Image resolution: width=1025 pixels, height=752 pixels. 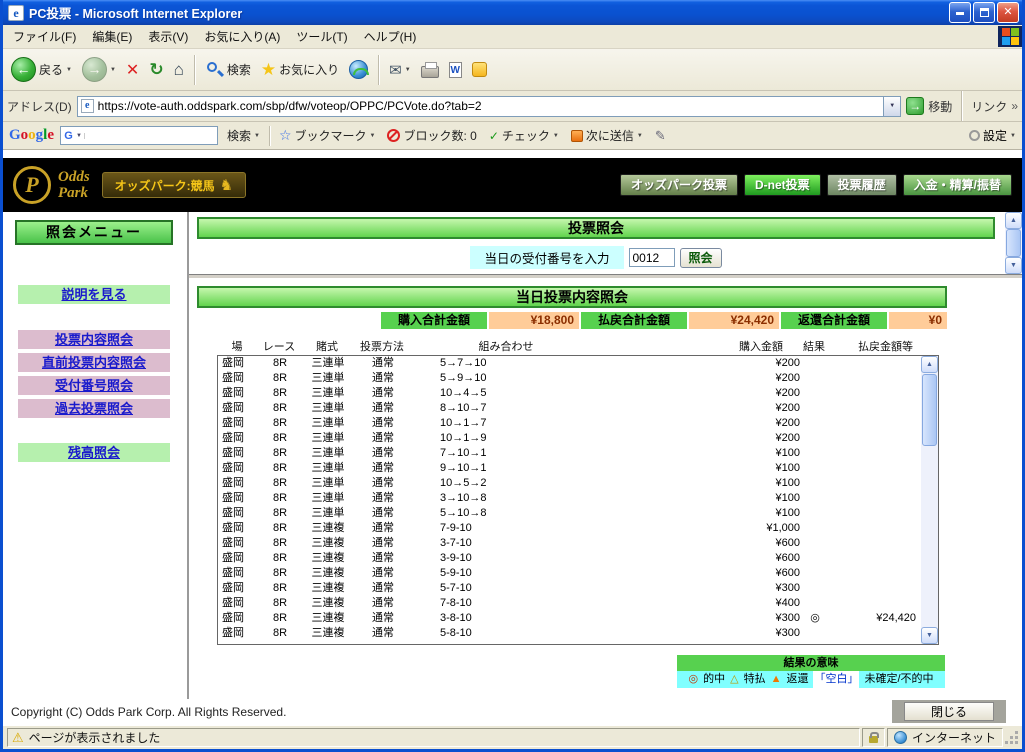 I want to click on window-title: PC投票 - Microsoft Internet Explorer, so click(x=136, y=14).